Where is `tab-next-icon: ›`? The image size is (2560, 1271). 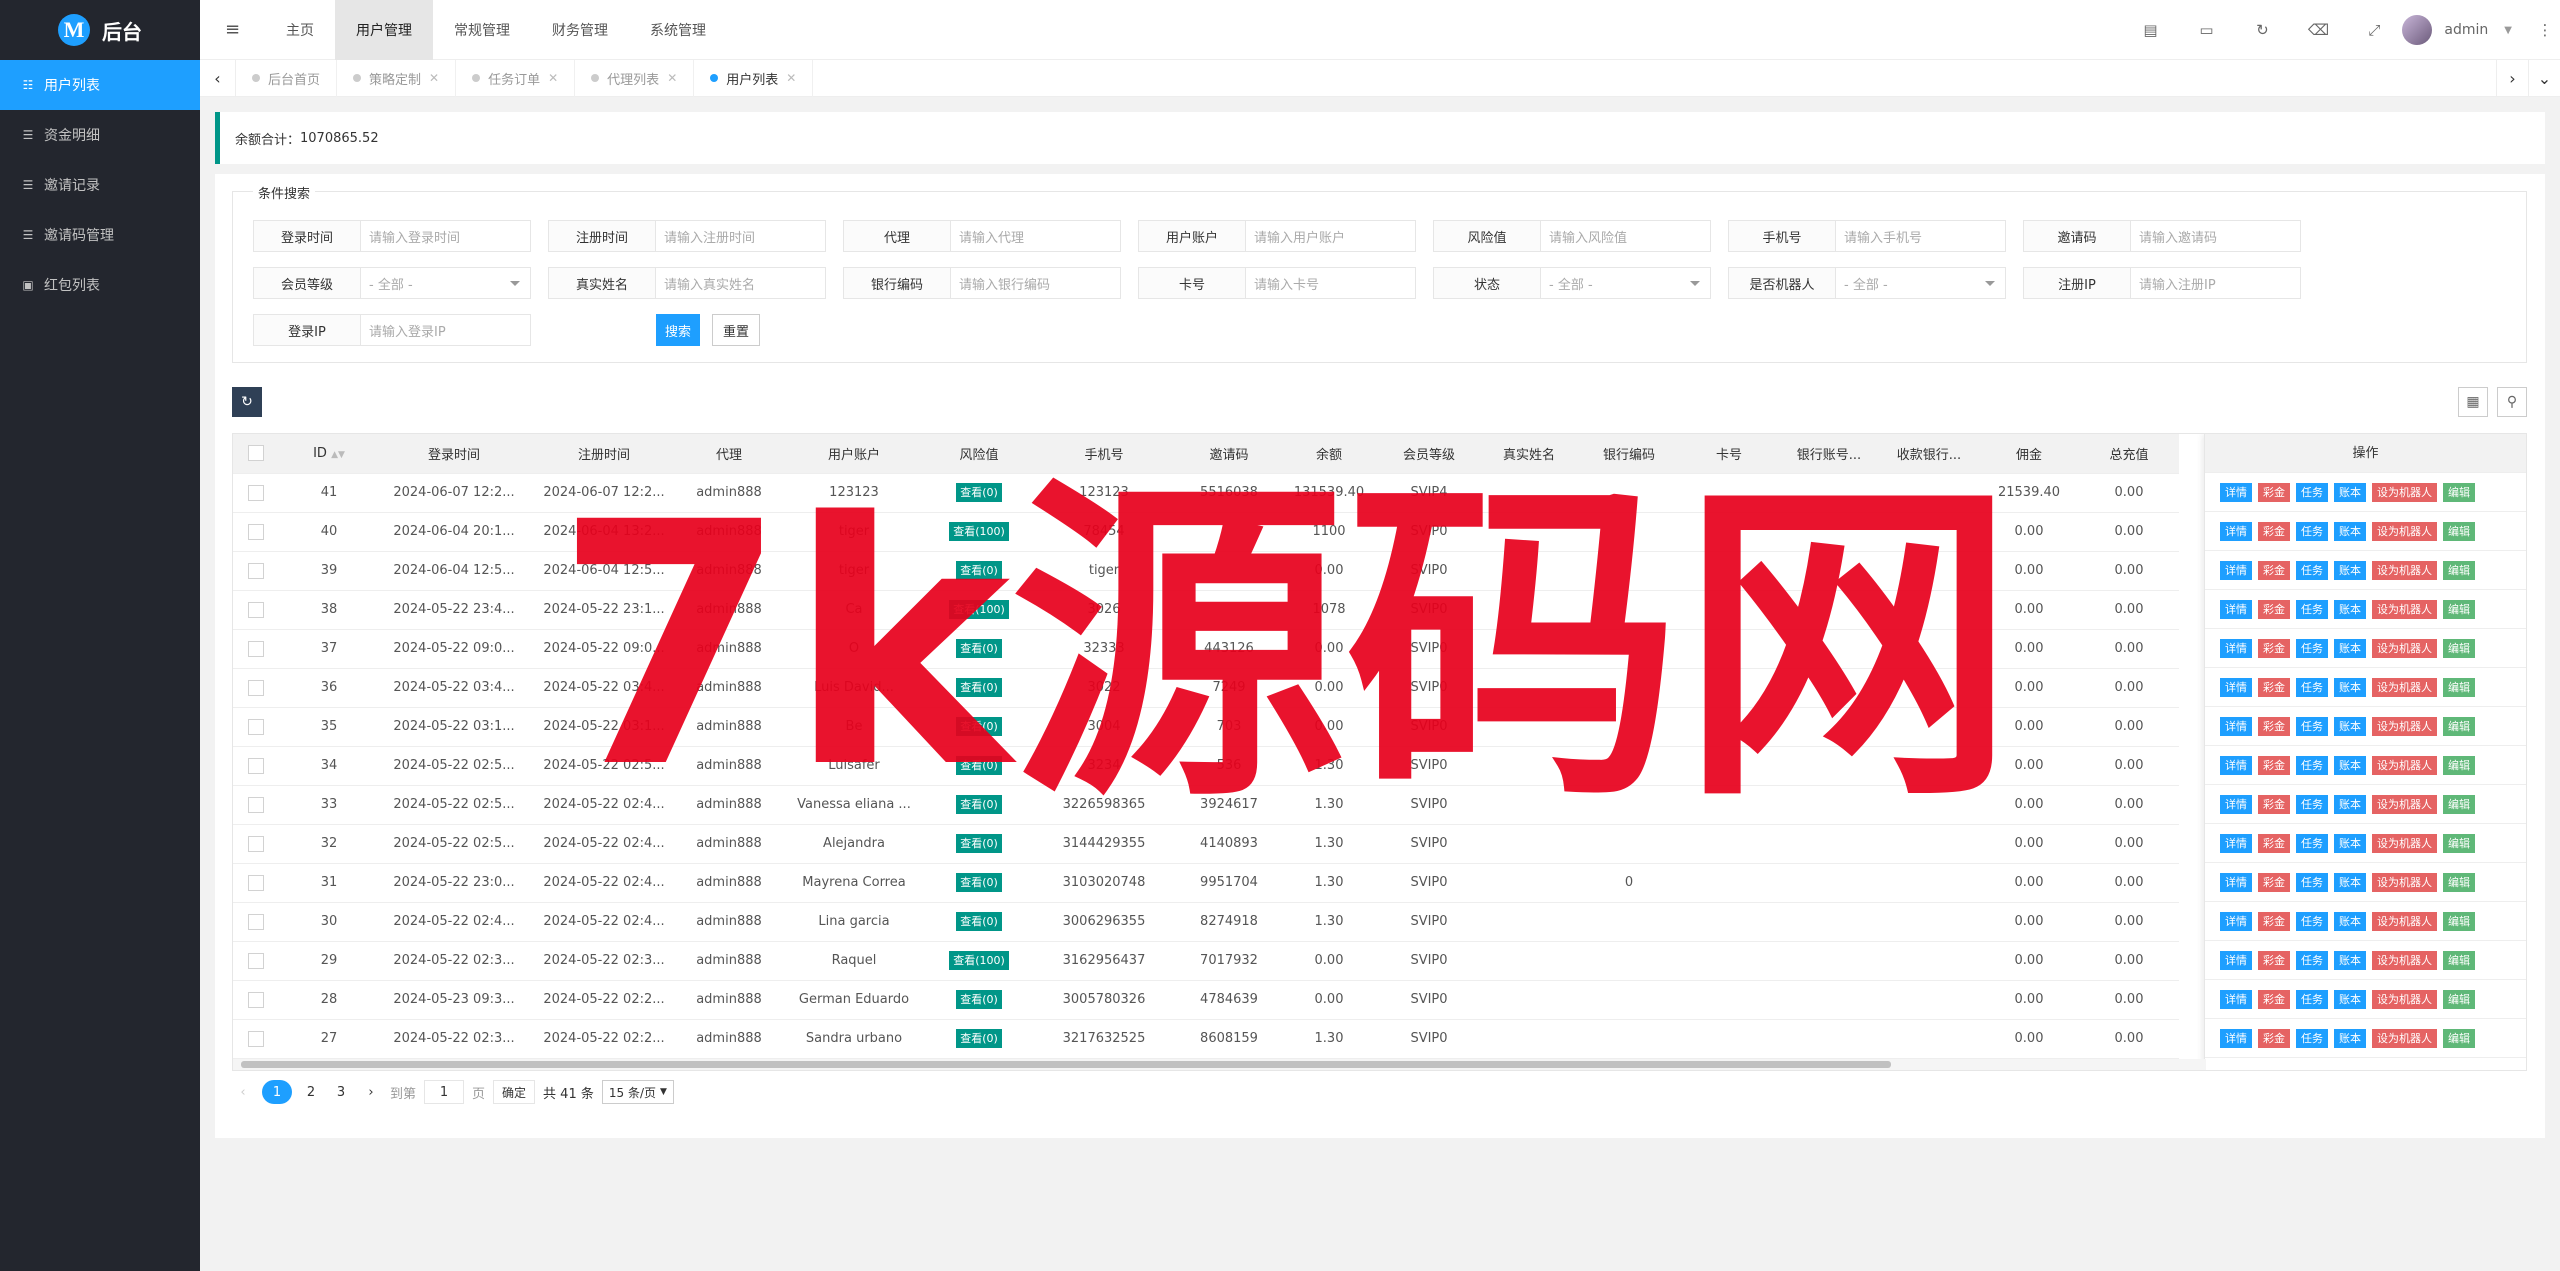
tab-next-icon: › is located at coordinates (2512, 78).